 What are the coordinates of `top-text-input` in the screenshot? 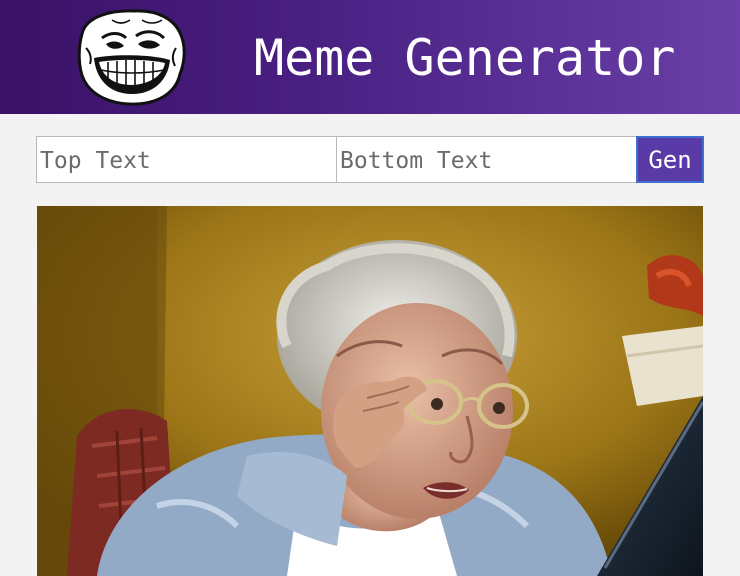 It's located at (186, 159).